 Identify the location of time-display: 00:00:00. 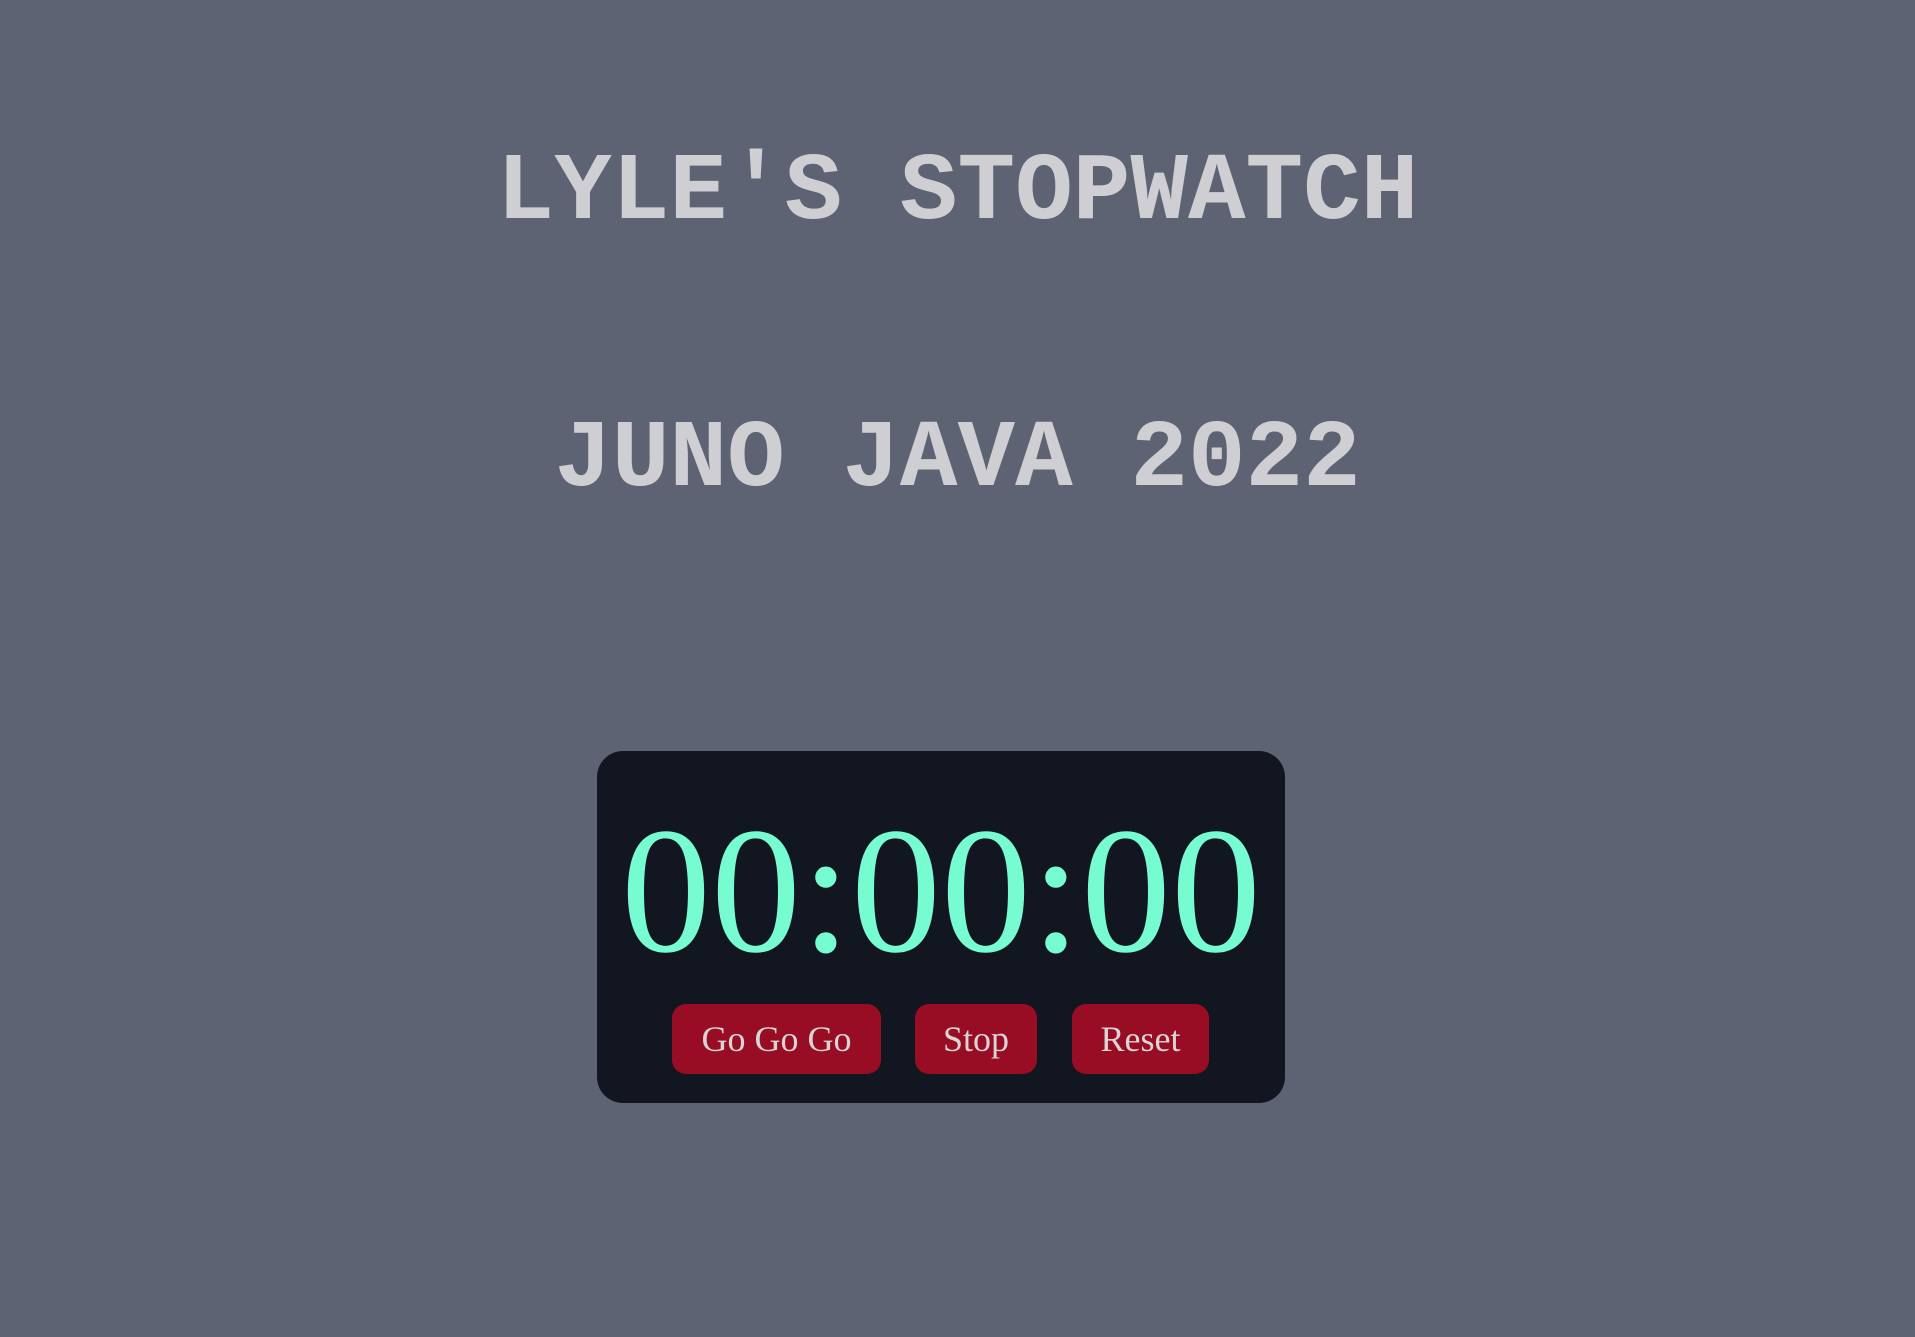
(941, 890).